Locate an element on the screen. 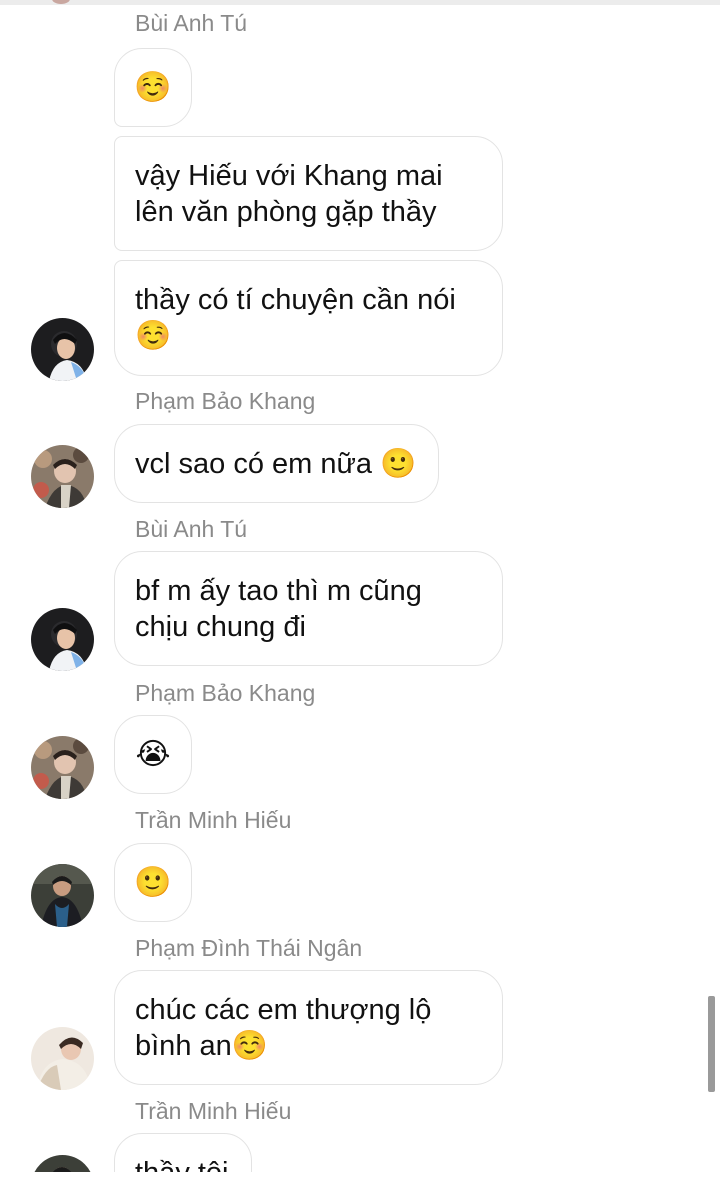 This screenshot has width=720, height=1178. message-bubble: 😭 is located at coordinates (153, 754).